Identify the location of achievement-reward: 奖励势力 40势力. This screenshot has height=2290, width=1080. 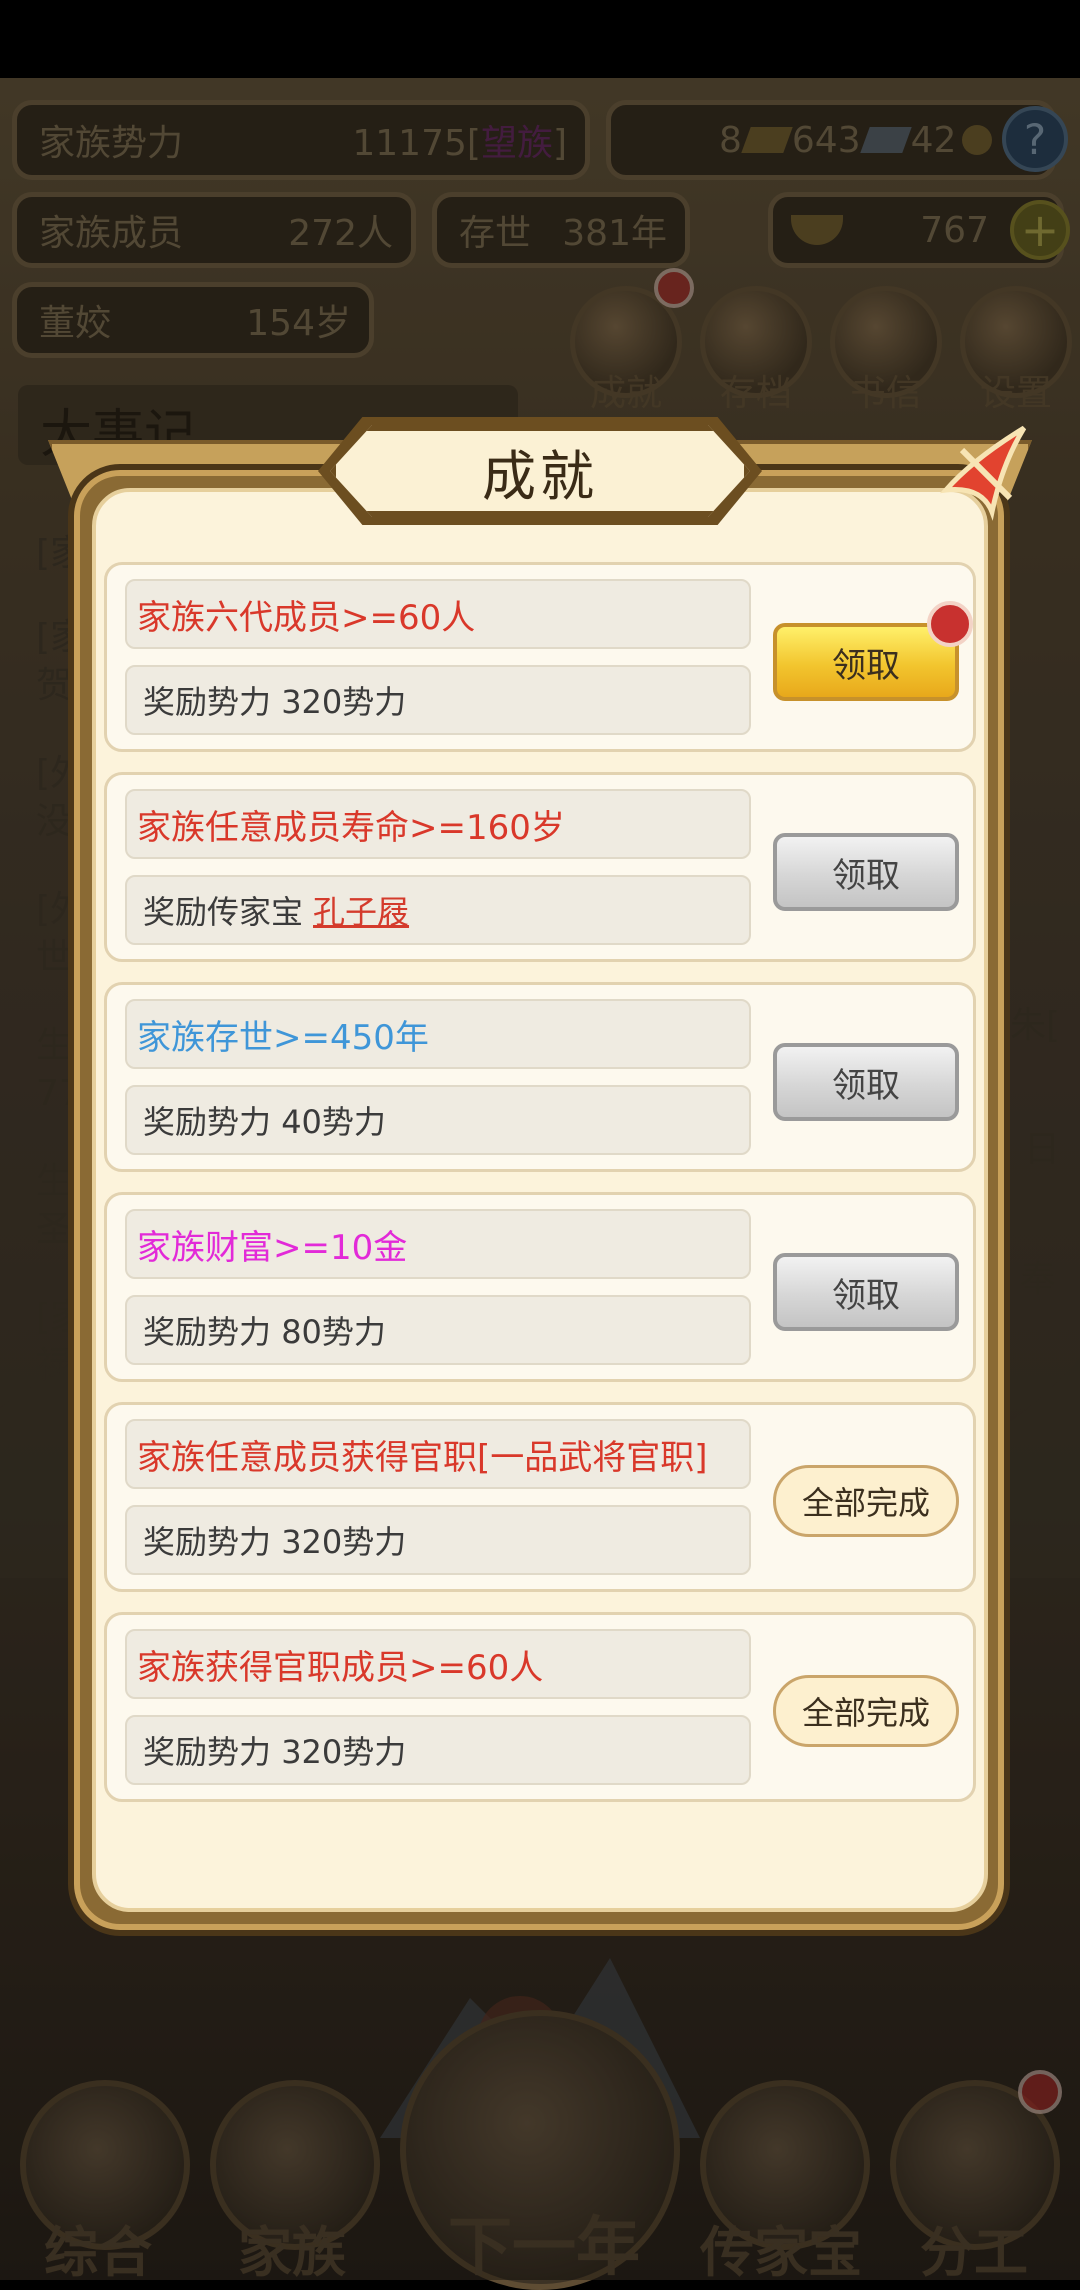
(438, 1120).